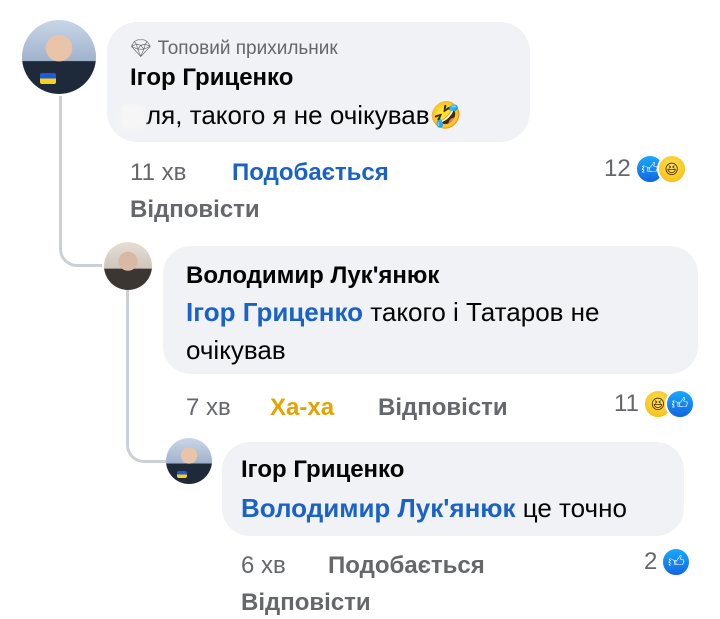 The width and height of the screenshot is (720, 619). Describe the element at coordinates (302, 408) in the screenshot. I see `haha-reaction-button: Ха-ха` at that location.